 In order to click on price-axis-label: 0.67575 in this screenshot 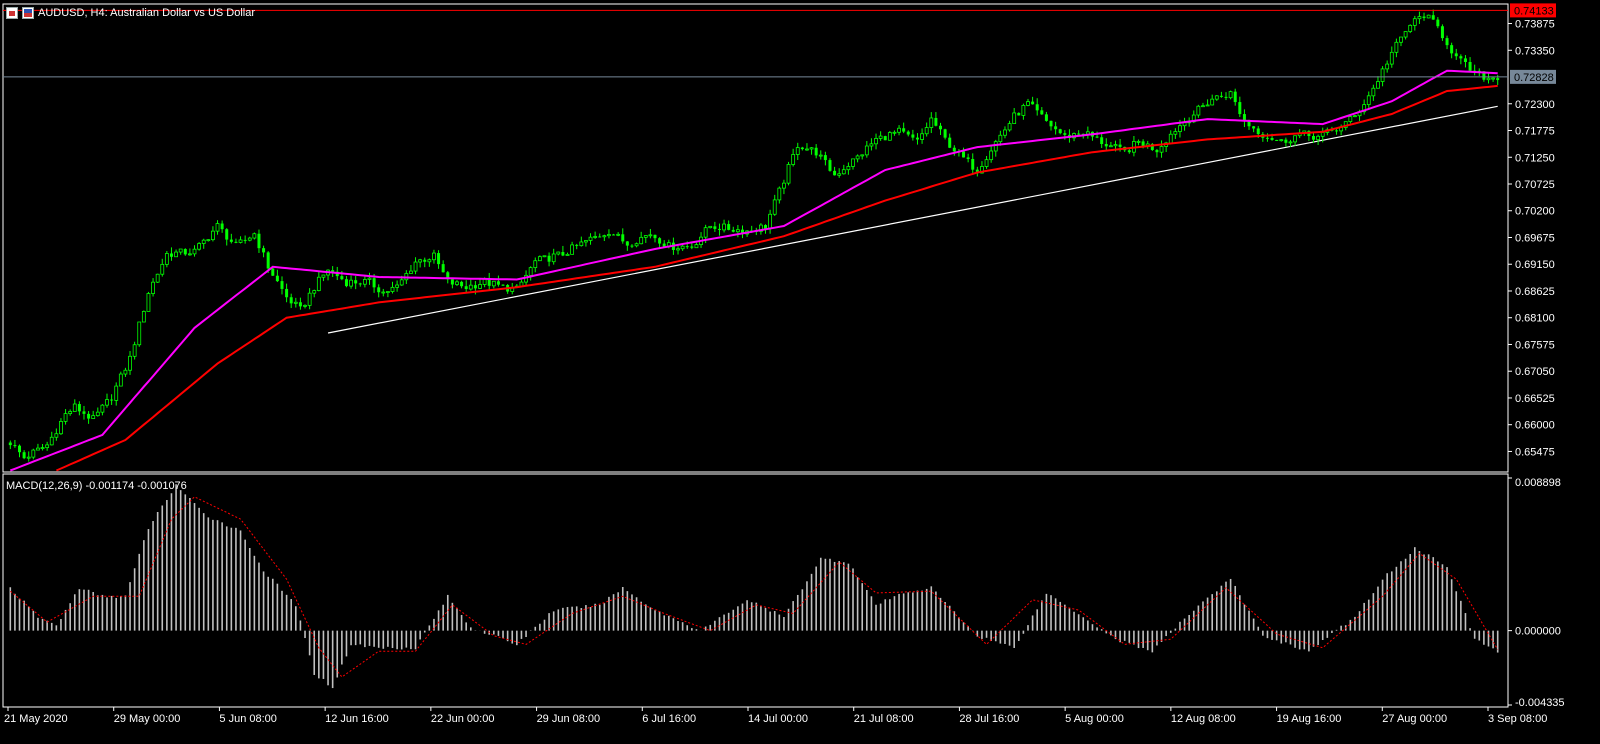, I will do `click(1535, 345)`.